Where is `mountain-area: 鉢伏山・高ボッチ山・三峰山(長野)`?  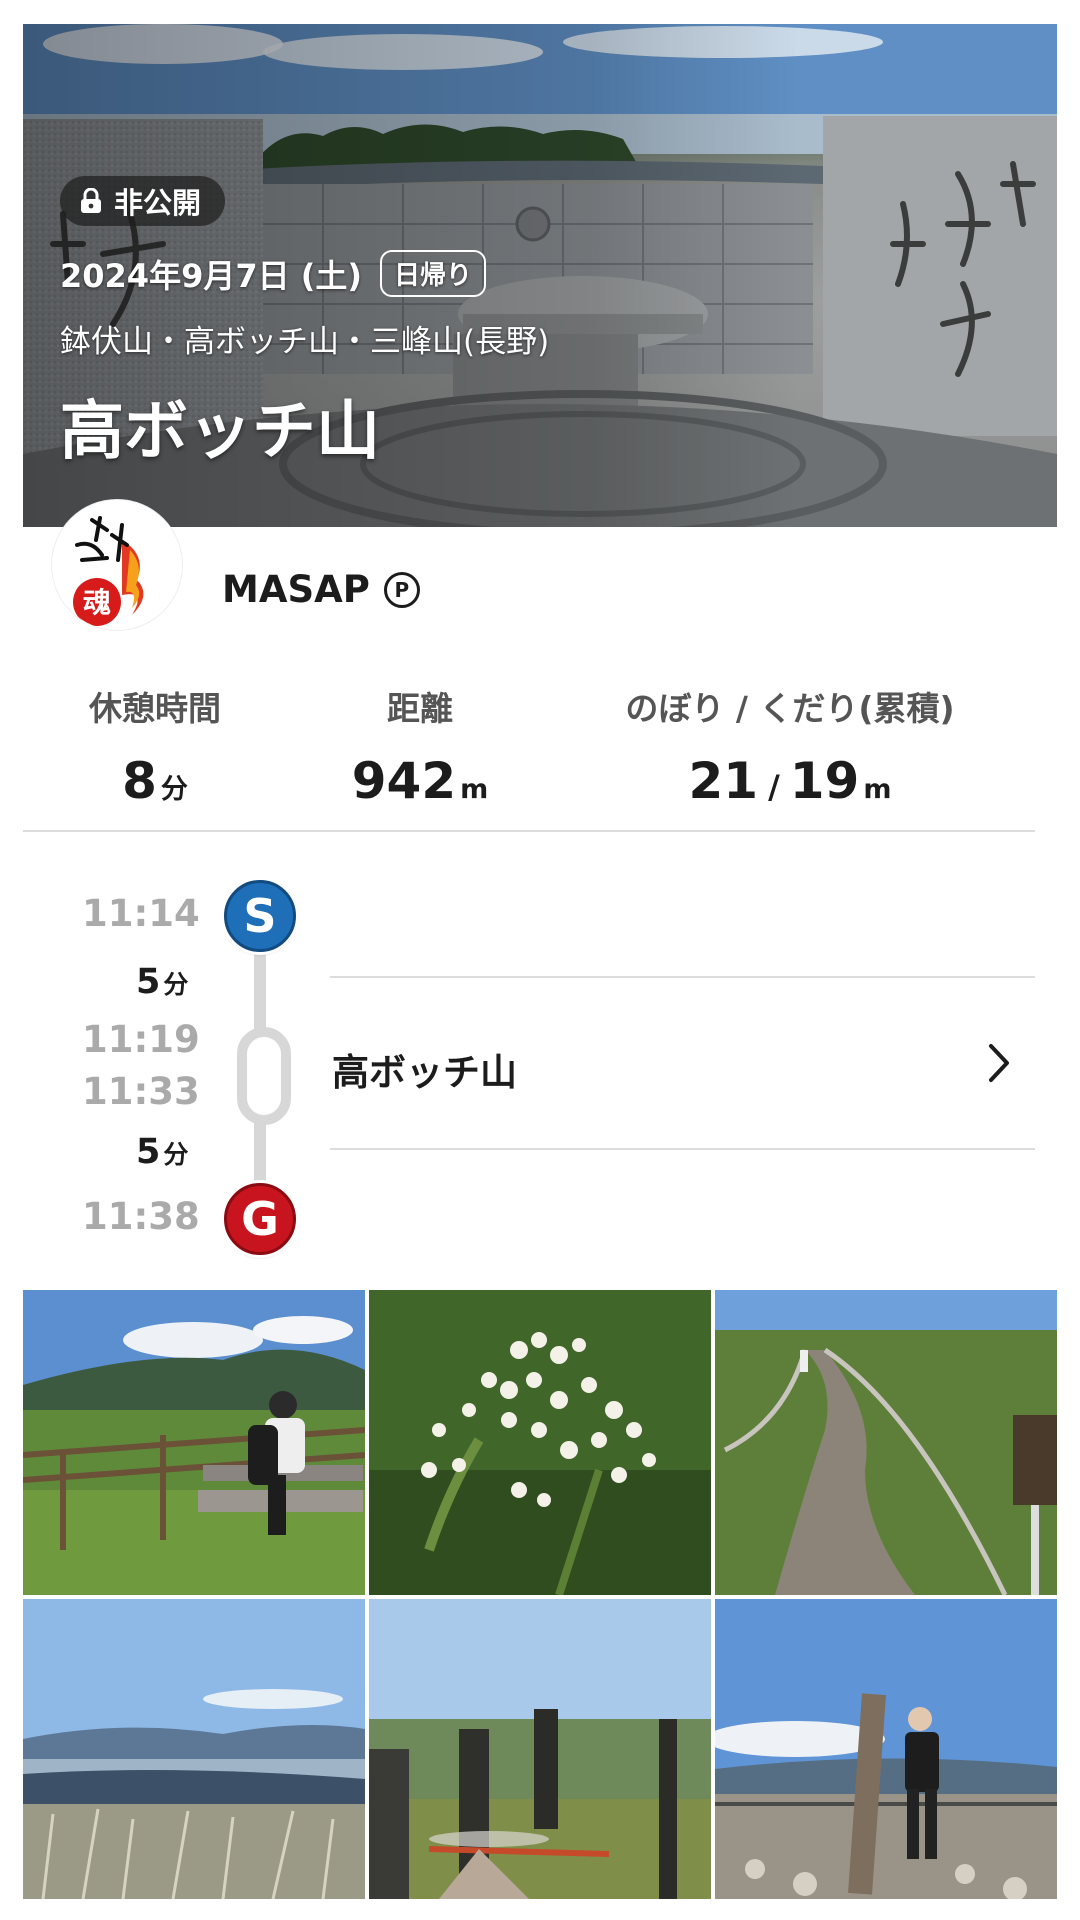 mountain-area: 鉢伏山・高ボッチ山・三峰山(長野) is located at coordinates (304, 338).